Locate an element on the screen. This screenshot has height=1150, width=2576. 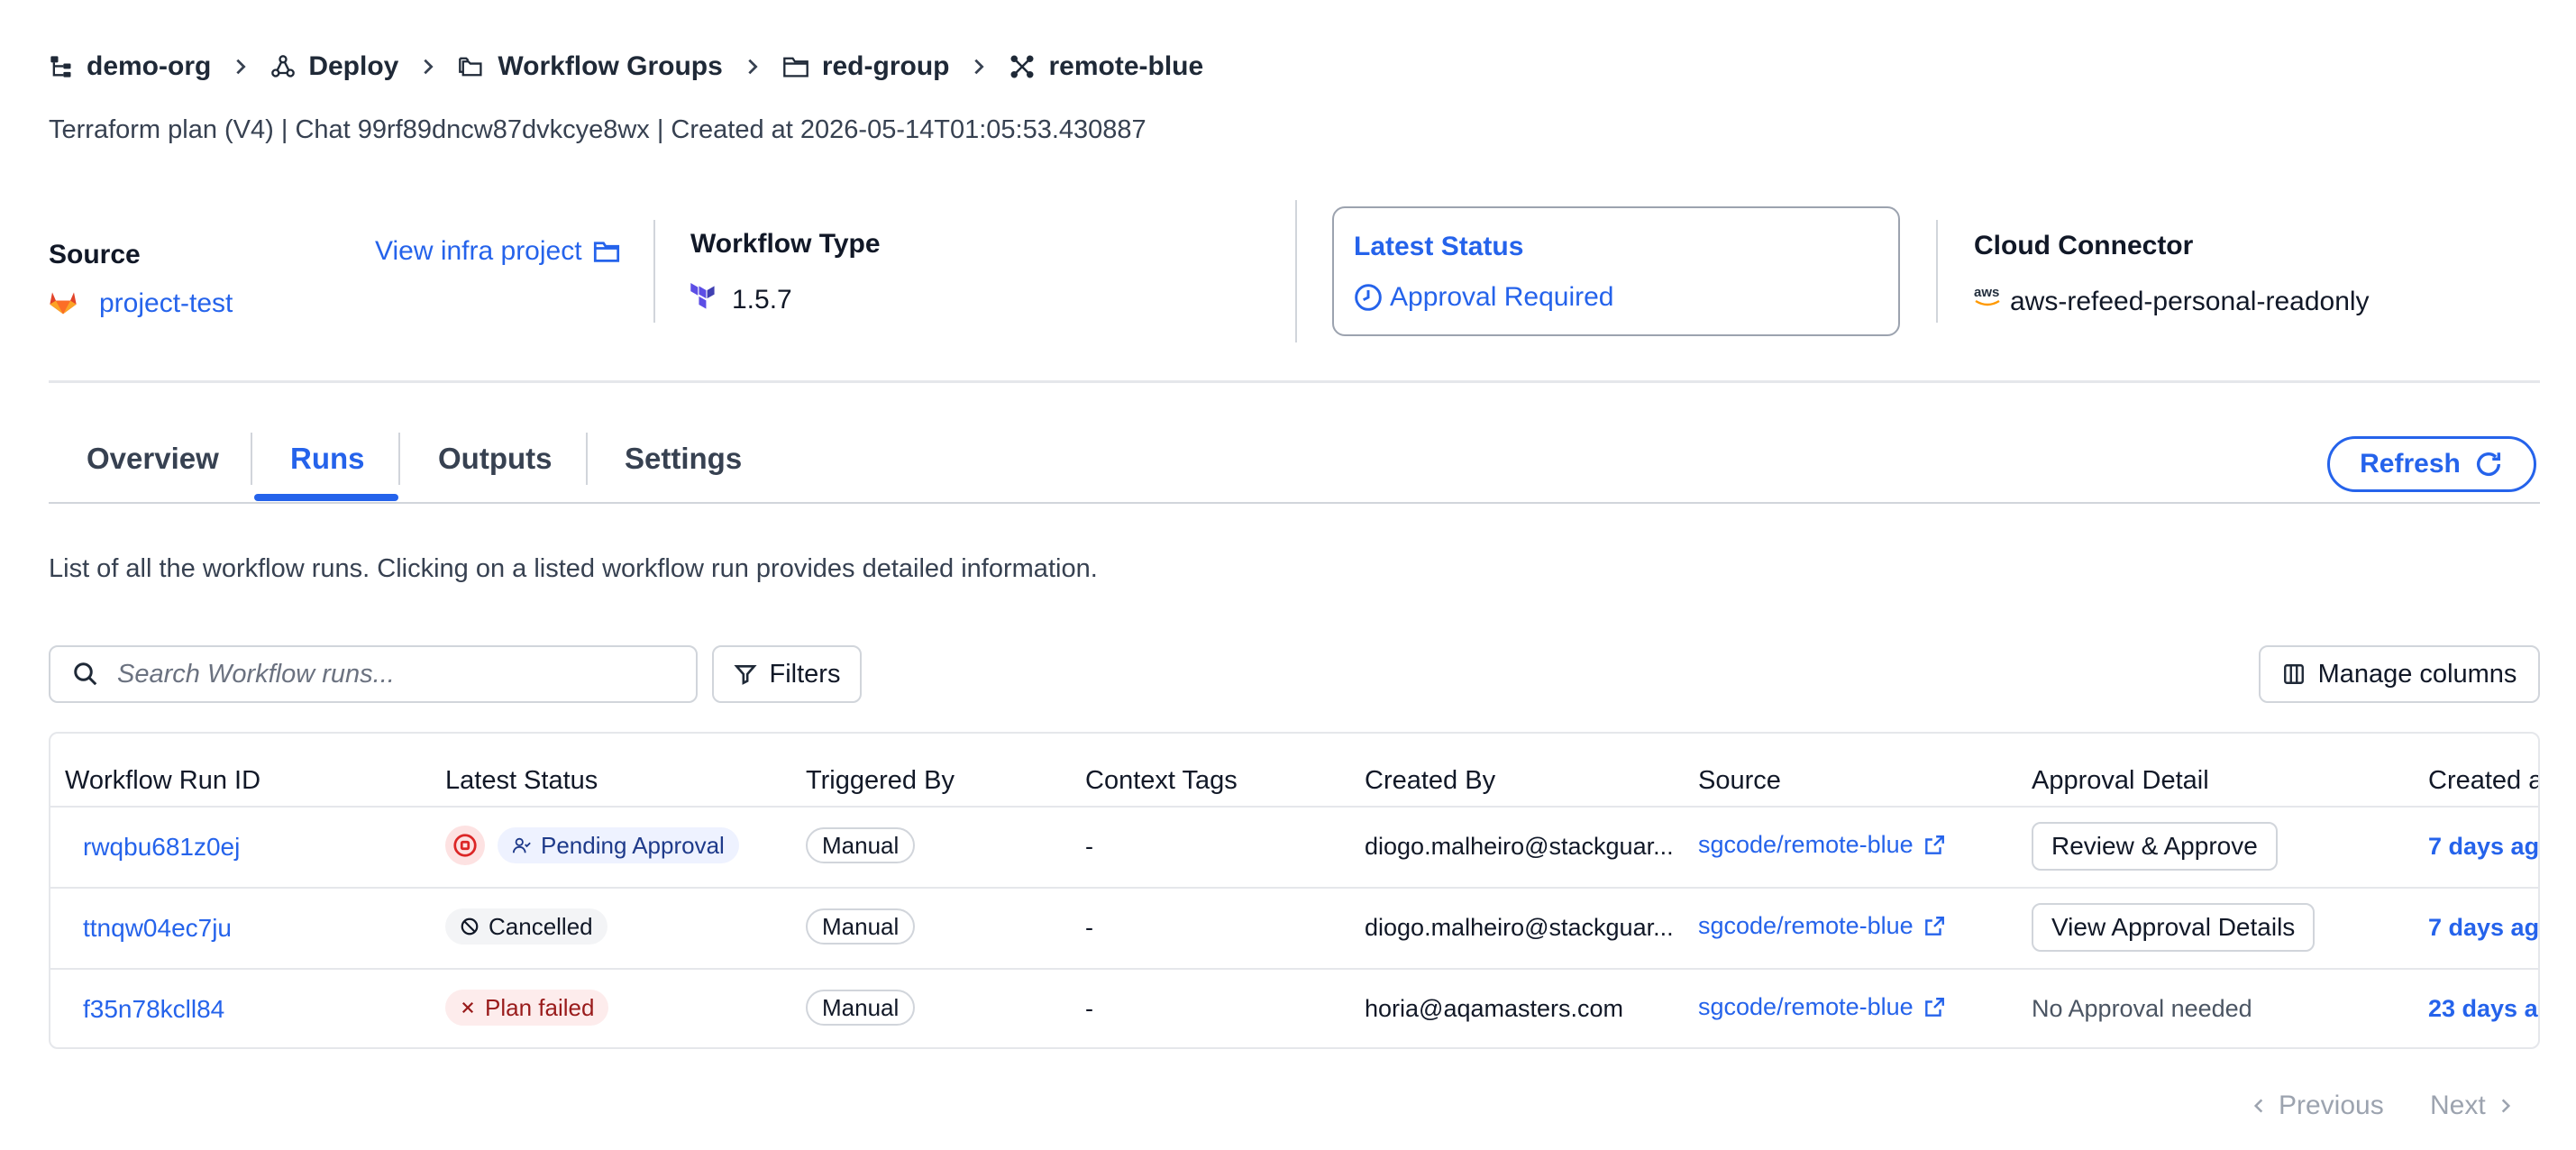
gitlab-icon is located at coordinates (64, 301).